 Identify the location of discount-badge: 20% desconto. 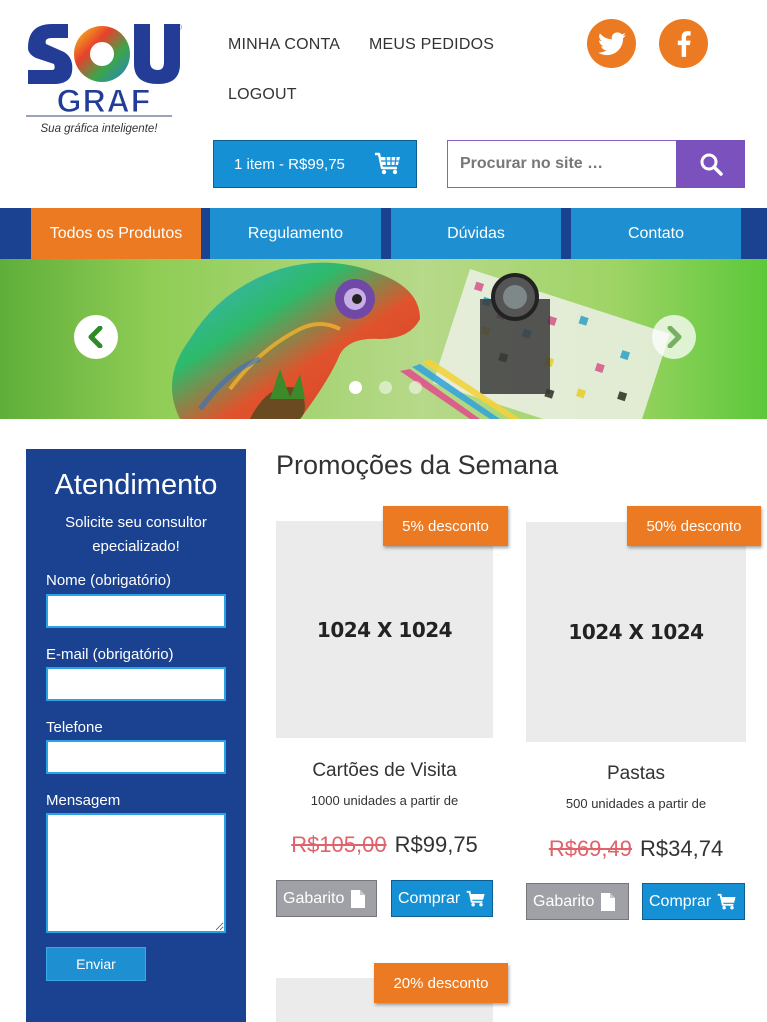
(441, 983).